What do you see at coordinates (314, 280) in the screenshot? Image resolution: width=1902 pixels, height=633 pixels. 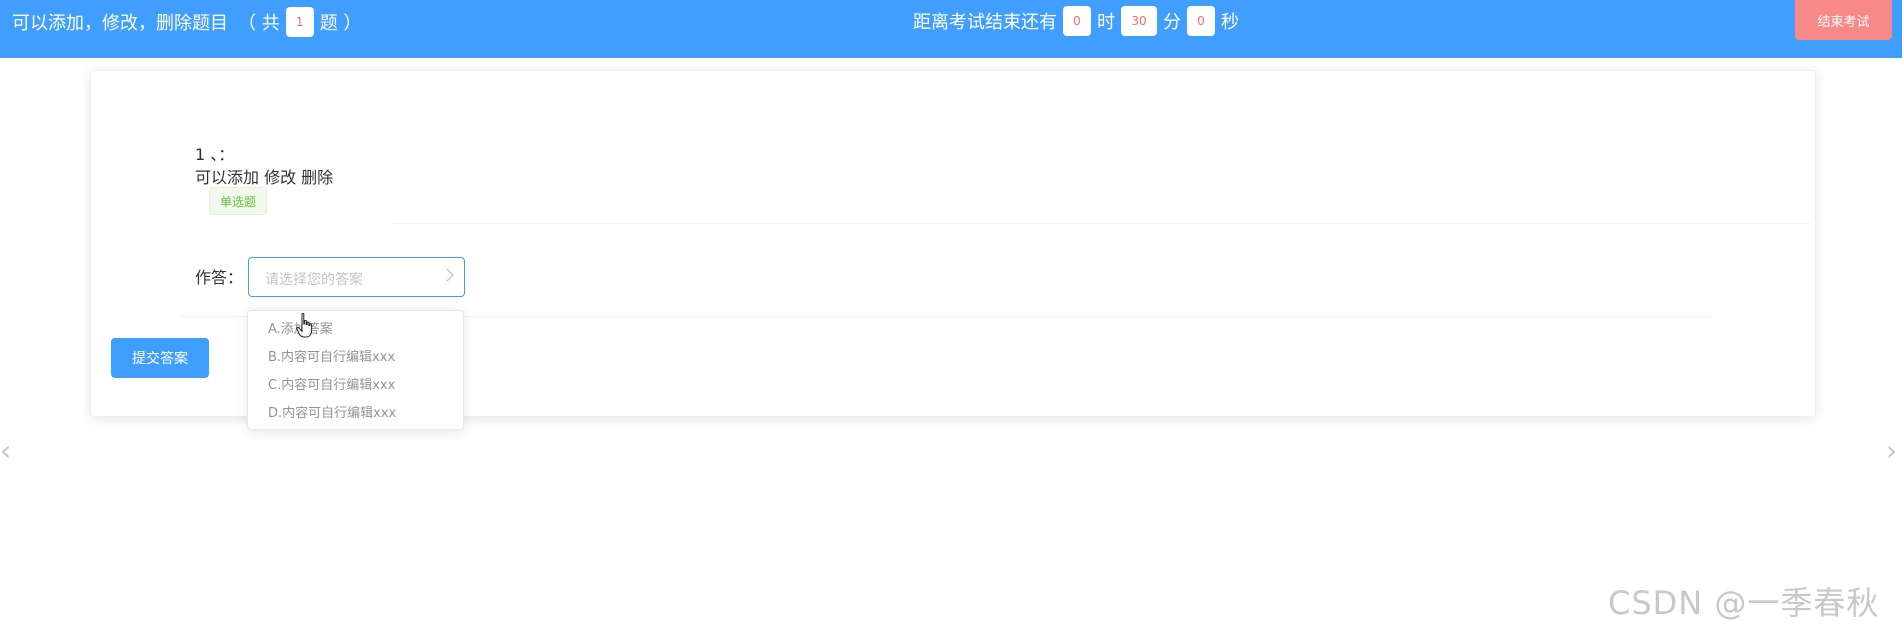 I see `answer-select-placeholder: 请选择您的答案` at bounding box center [314, 280].